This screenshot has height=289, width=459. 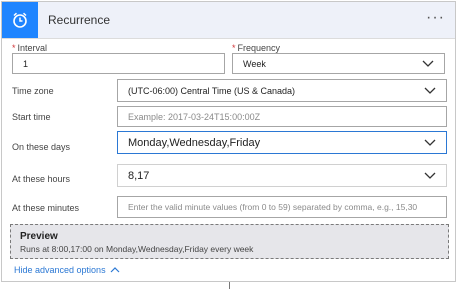 I want to click on frequency-label: * Frequency, so click(x=256, y=48).